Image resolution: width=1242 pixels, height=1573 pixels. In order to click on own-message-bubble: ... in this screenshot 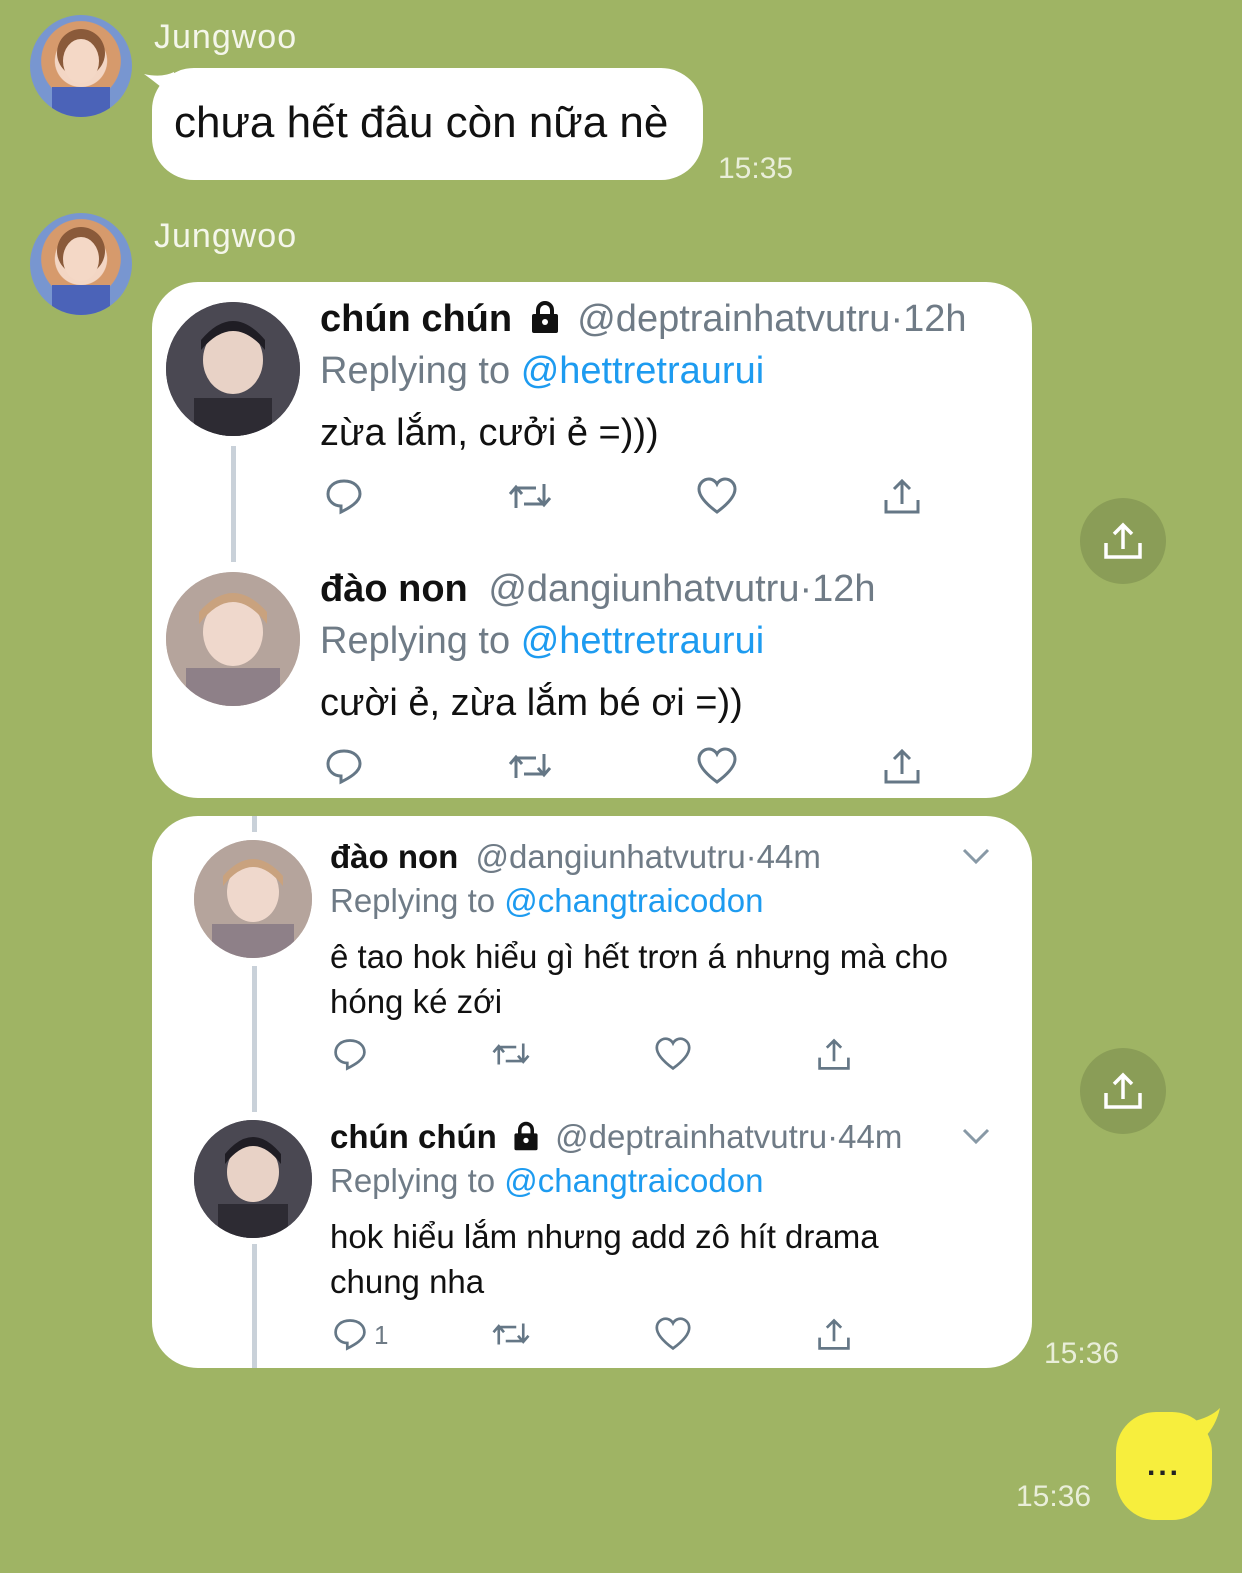, I will do `click(1164, 1466)`.